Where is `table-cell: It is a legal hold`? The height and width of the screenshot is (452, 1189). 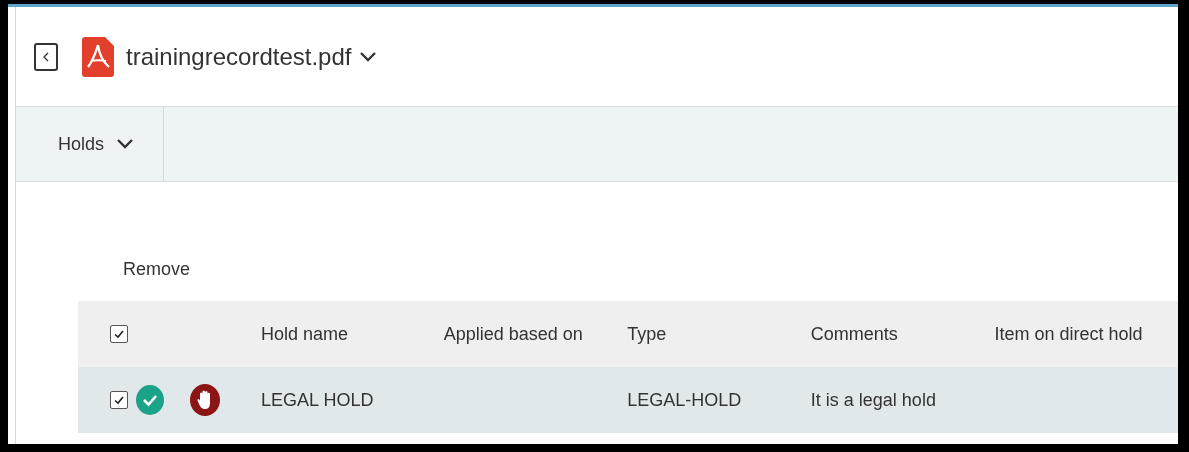
table-cell: It is a legal hold is located at coordinates (873, 399).